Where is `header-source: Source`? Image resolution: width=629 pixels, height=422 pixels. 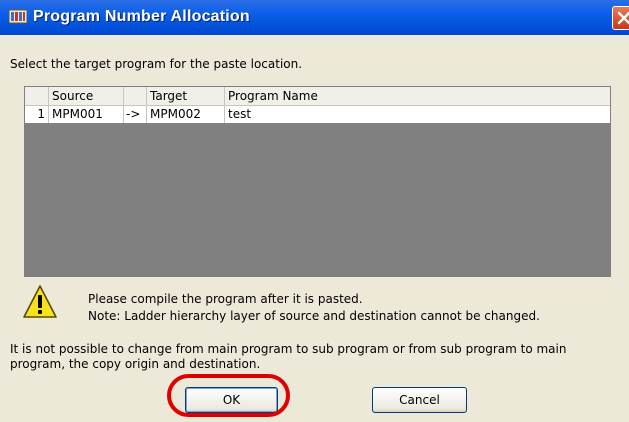 header-source: Source is located at coordinates (86, 96).